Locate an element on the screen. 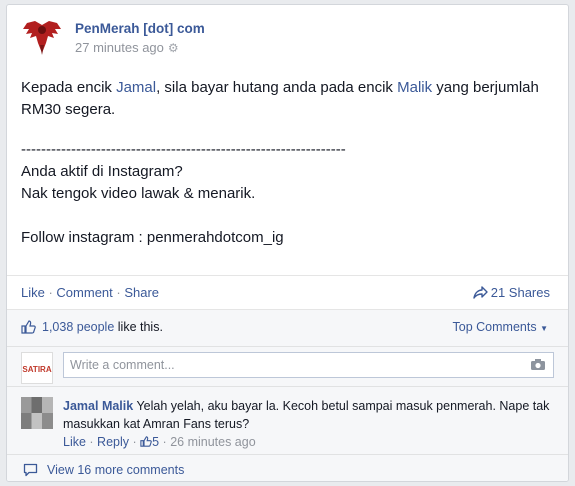 This screenshot has height=486, width=575. caret-down-icon: ▼ is located at coordinates (544, 328).